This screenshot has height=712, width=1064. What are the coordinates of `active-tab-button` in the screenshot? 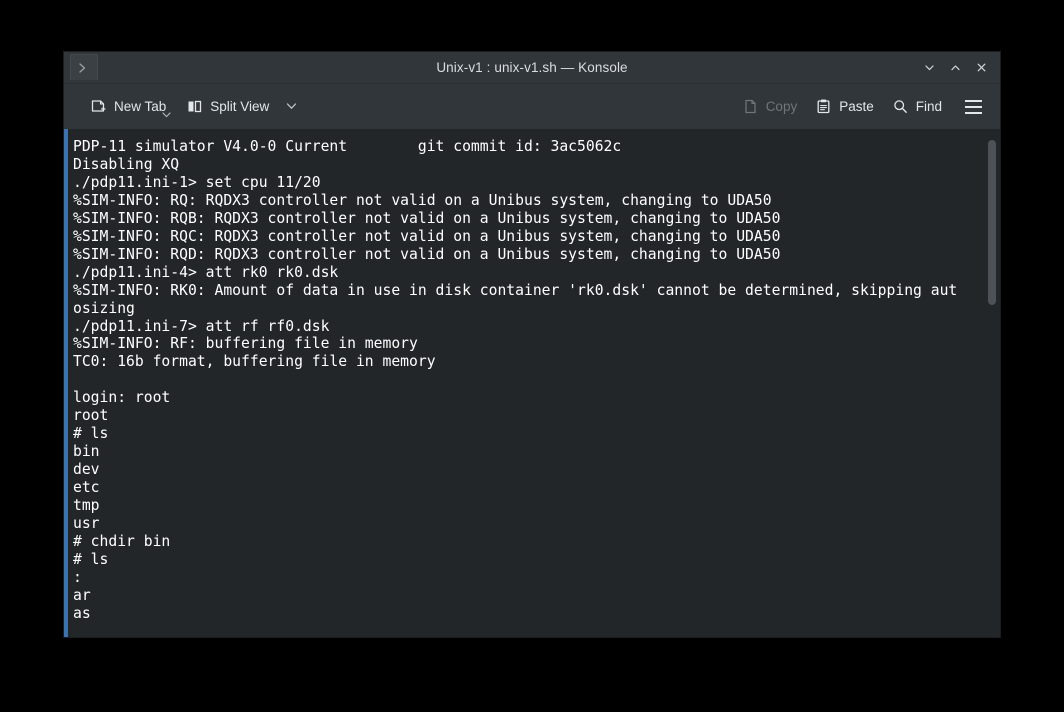 It's located at (84, 67).